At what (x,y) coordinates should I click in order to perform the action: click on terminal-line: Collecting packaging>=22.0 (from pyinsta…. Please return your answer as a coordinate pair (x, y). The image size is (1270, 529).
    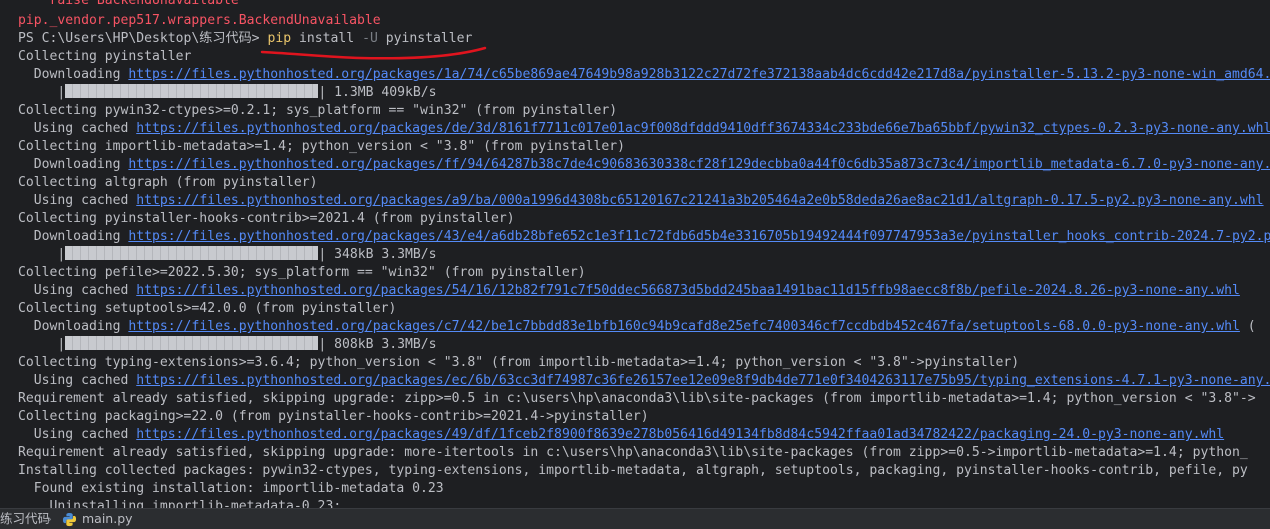
    Looking at the image, I should click on (333, 416).